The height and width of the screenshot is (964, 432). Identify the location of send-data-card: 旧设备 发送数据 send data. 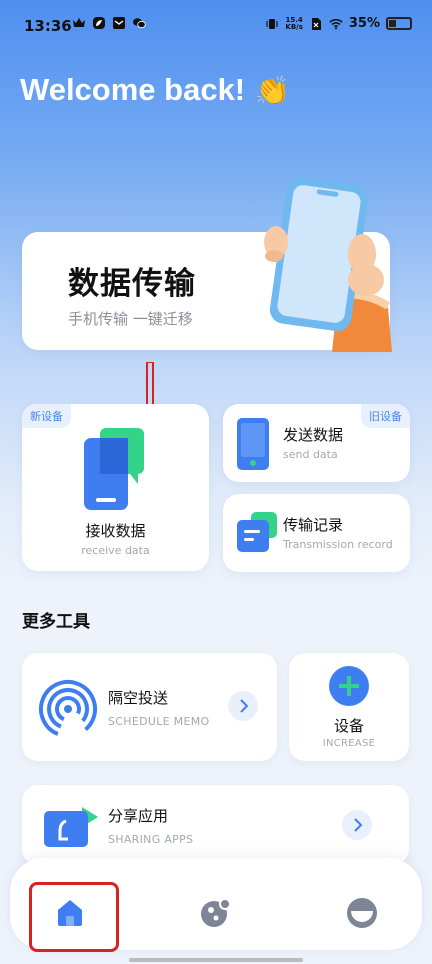
(316, 443).